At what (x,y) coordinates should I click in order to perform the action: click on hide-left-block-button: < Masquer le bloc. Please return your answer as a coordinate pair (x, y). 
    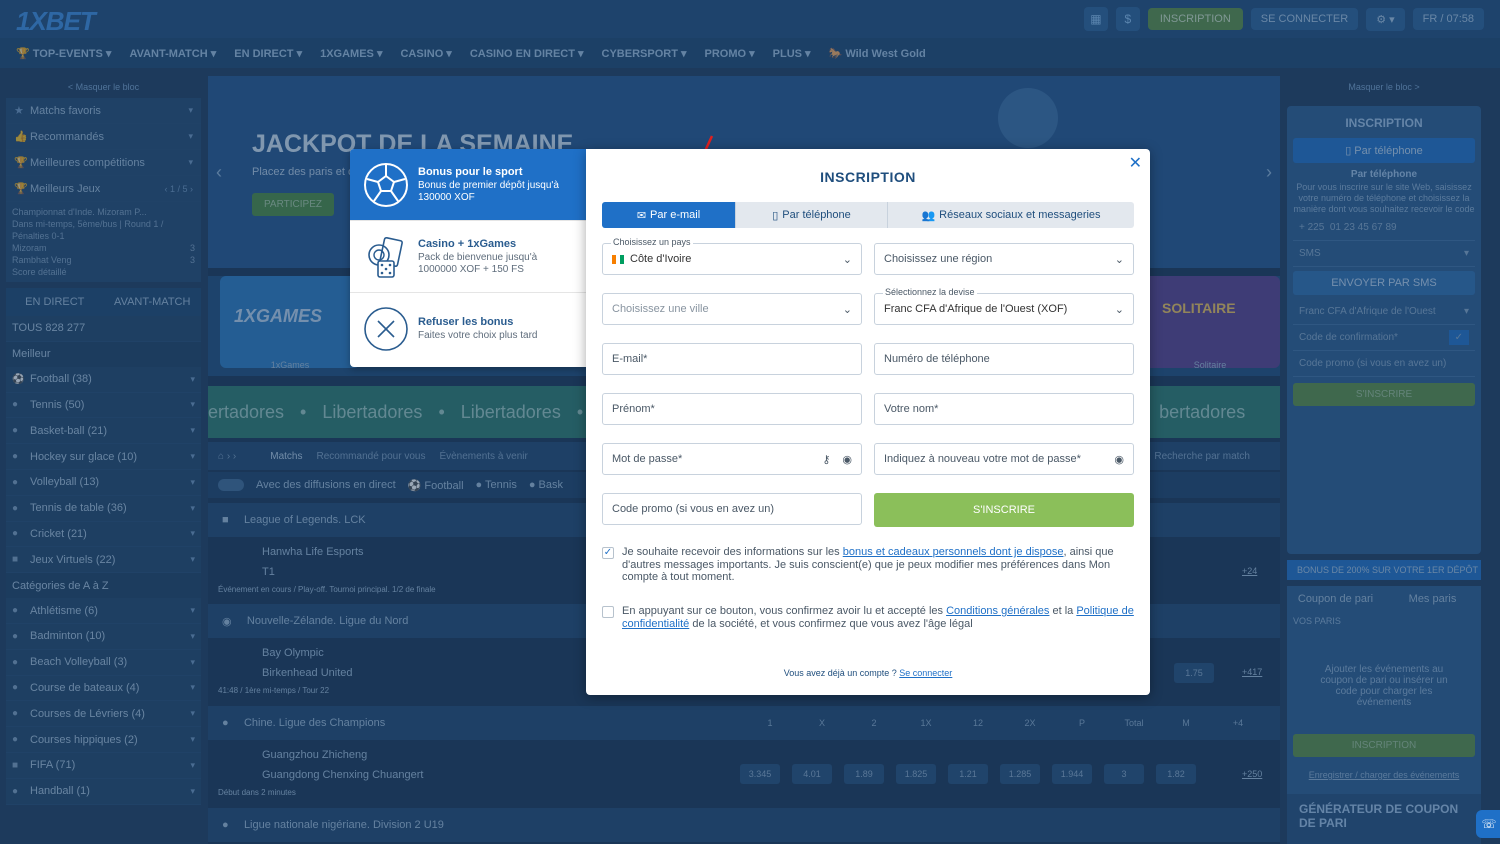
    Looking at the image, I should click on (103, 87).